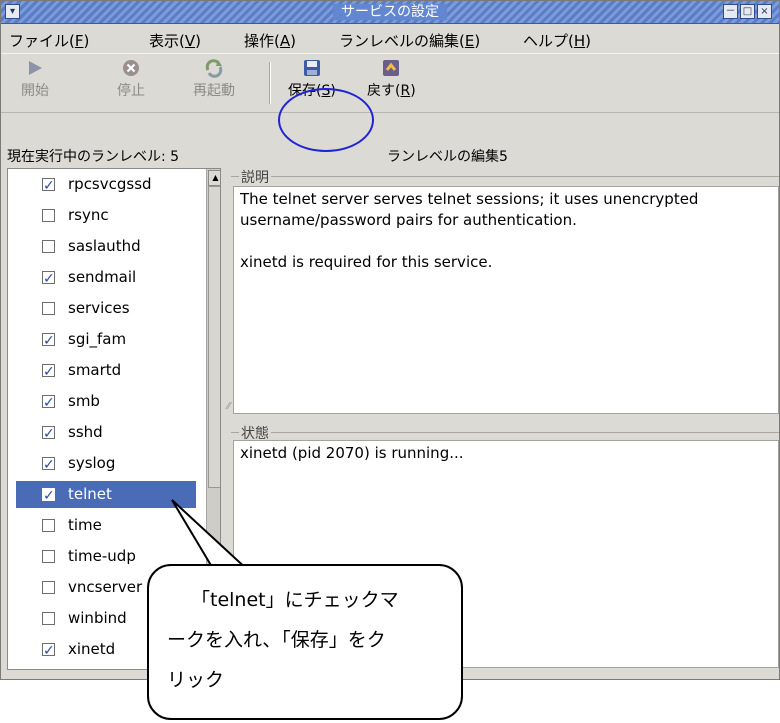 The height and width of the screenshot is (723, 780). I want to click on callout-text: 「telnet」にチェックマ ークを入れ、「保存」をク リック, so click(312, 640).